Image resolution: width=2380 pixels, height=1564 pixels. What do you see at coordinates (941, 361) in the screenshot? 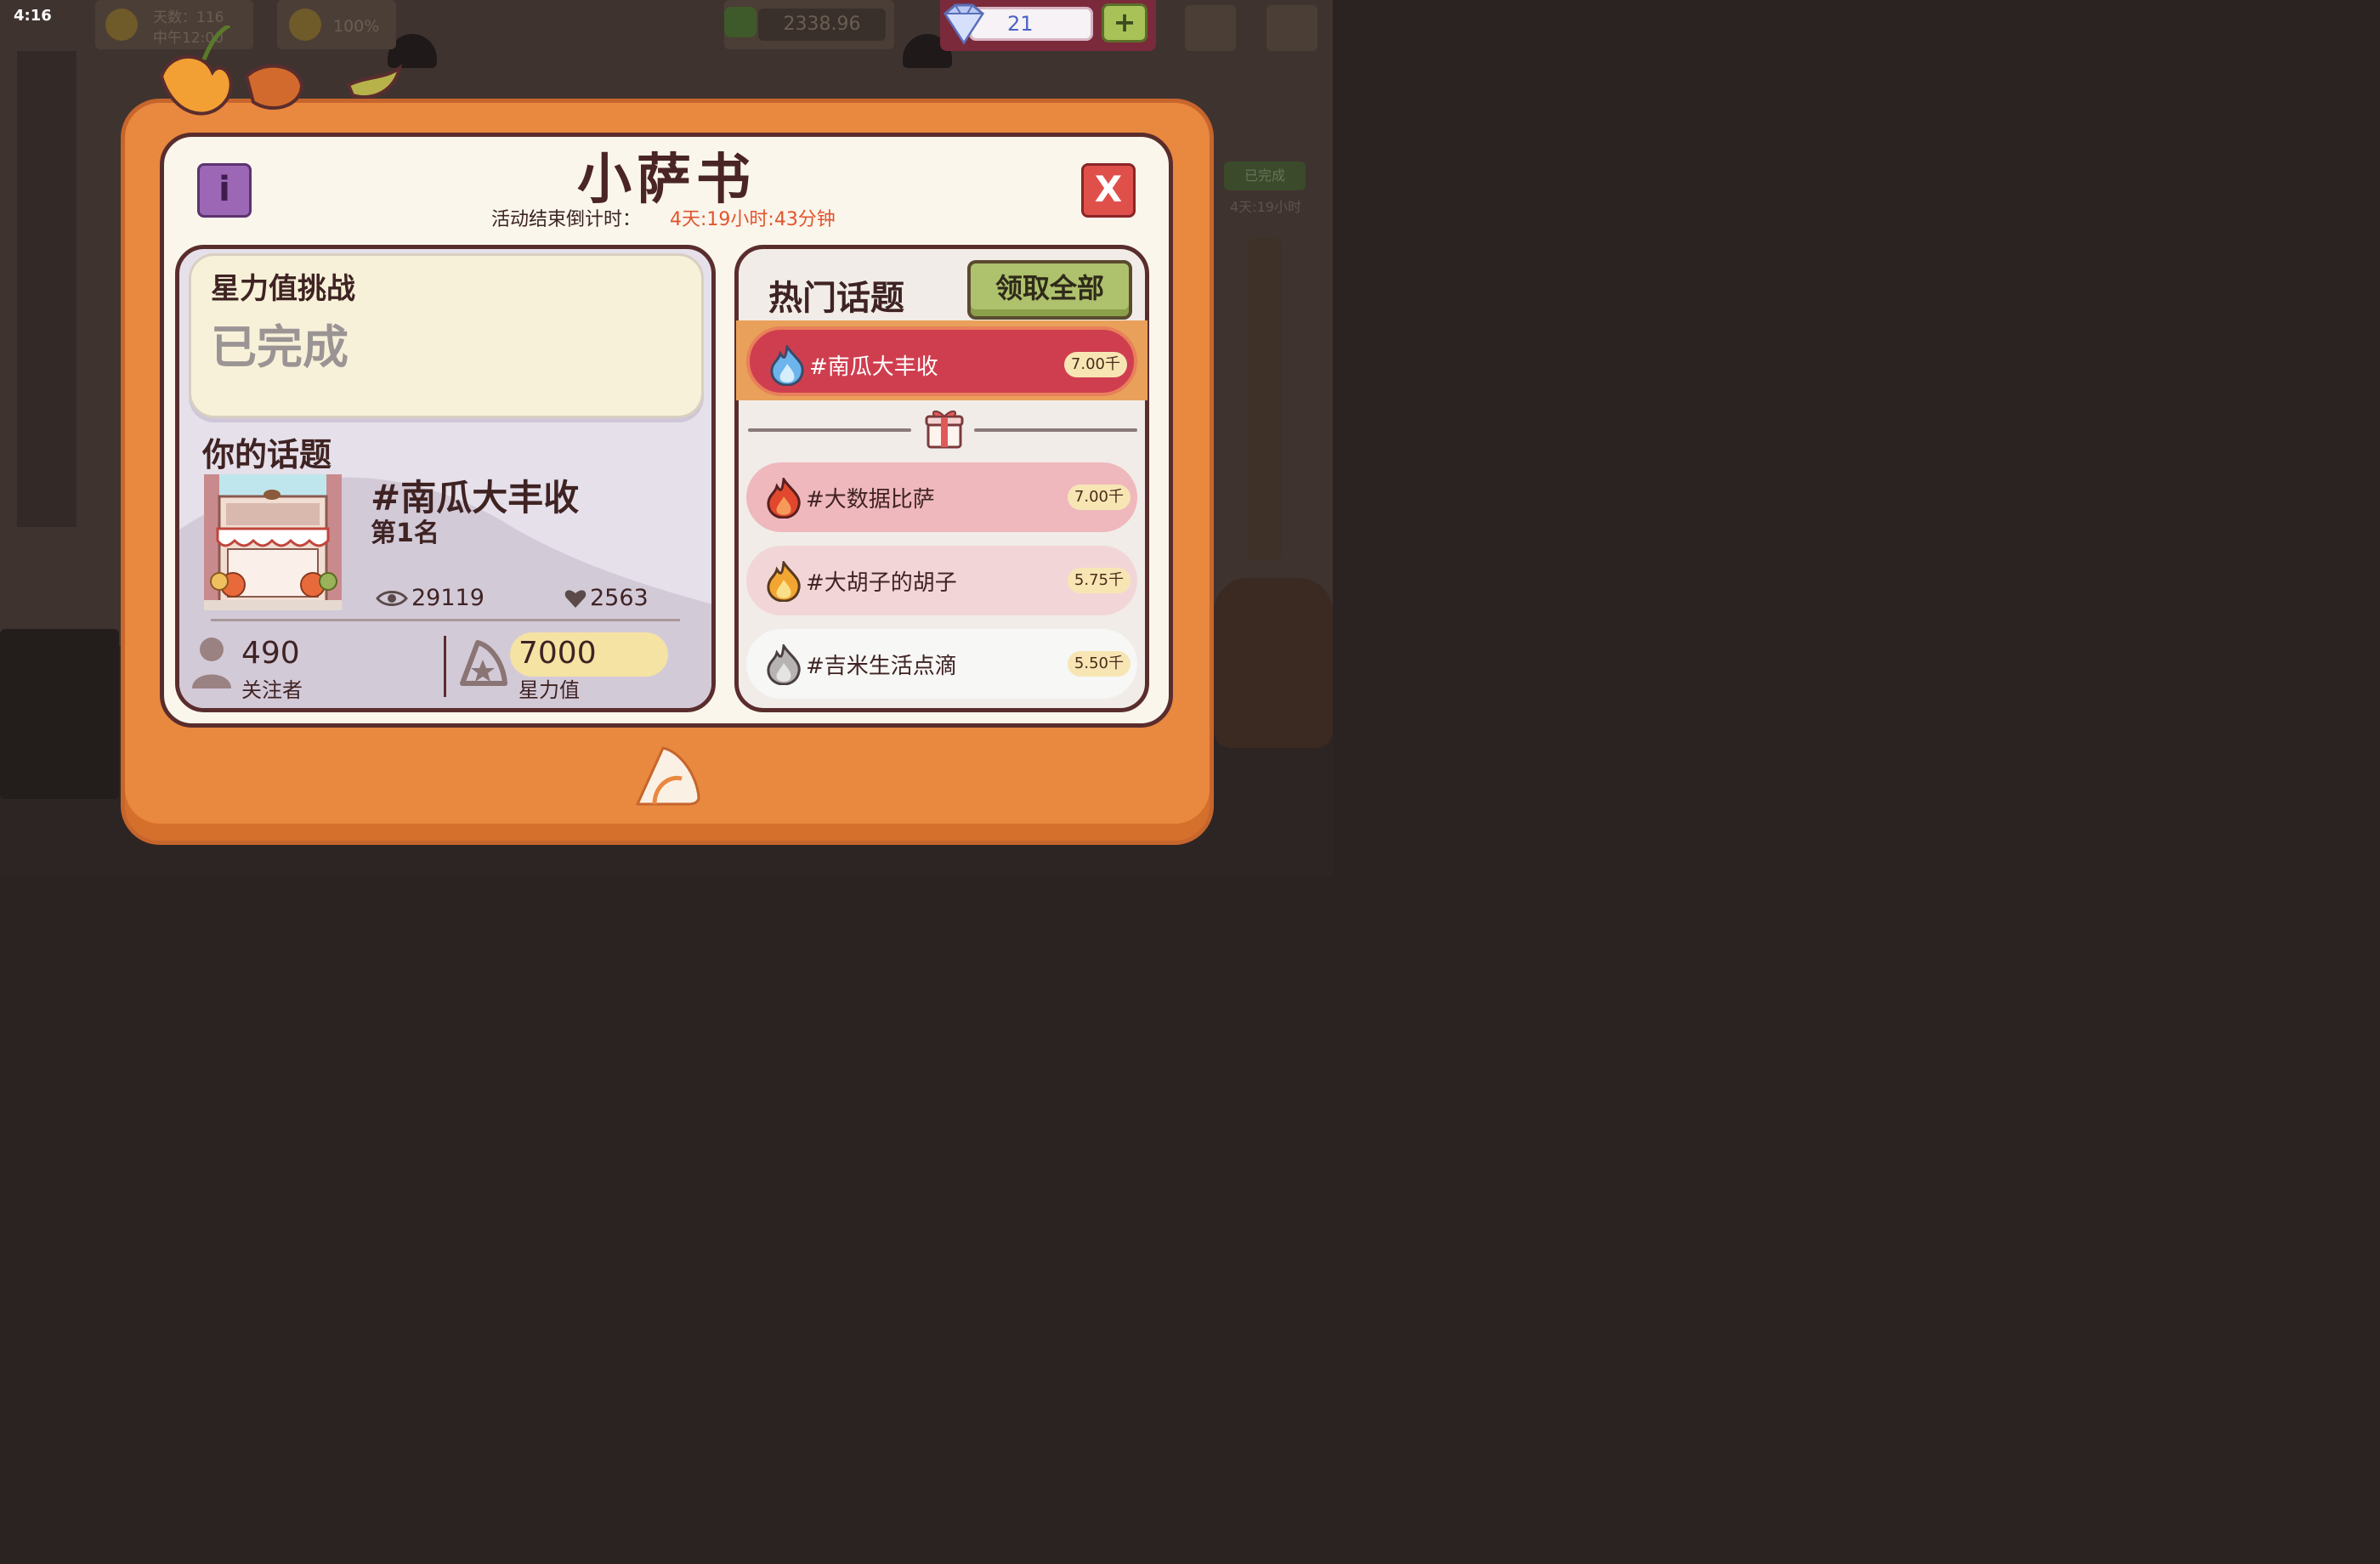
I see `hot-topic-row: #南瓜大丰收 7.00千` at bounding box center [941, 361].